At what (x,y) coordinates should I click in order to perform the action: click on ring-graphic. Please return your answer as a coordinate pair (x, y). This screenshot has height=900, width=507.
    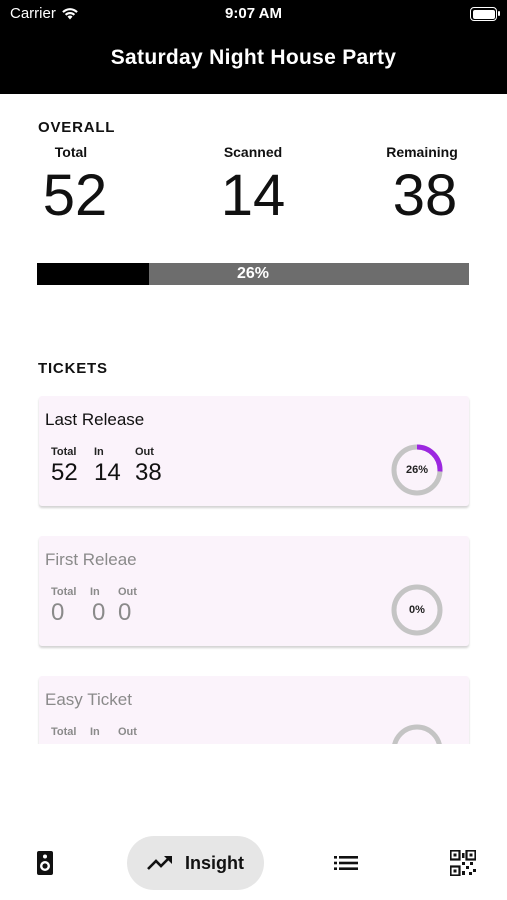
    Looking at the image, I should click on (417, 734).